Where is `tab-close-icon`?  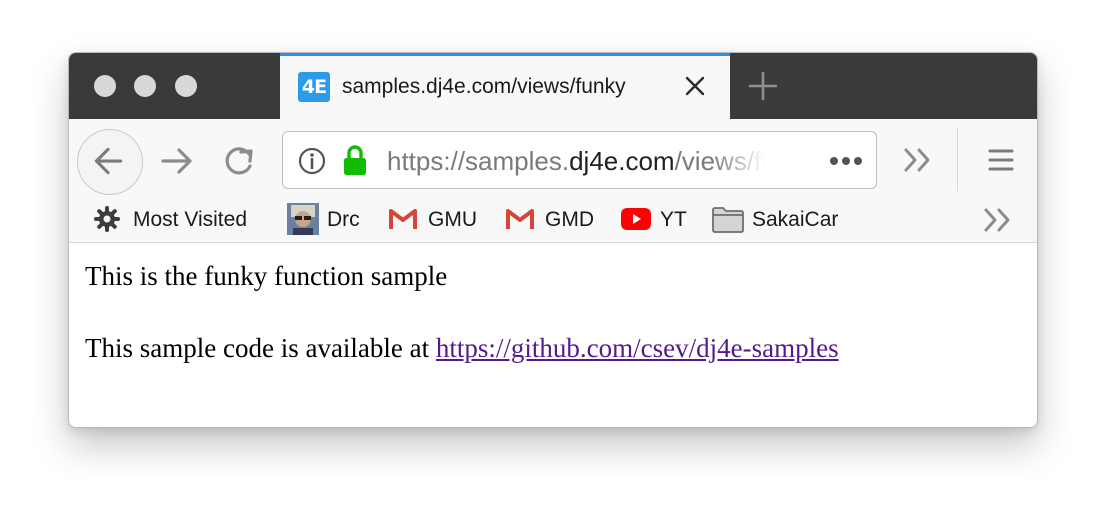 tab-close-icon is located at coordinates (695, 86).